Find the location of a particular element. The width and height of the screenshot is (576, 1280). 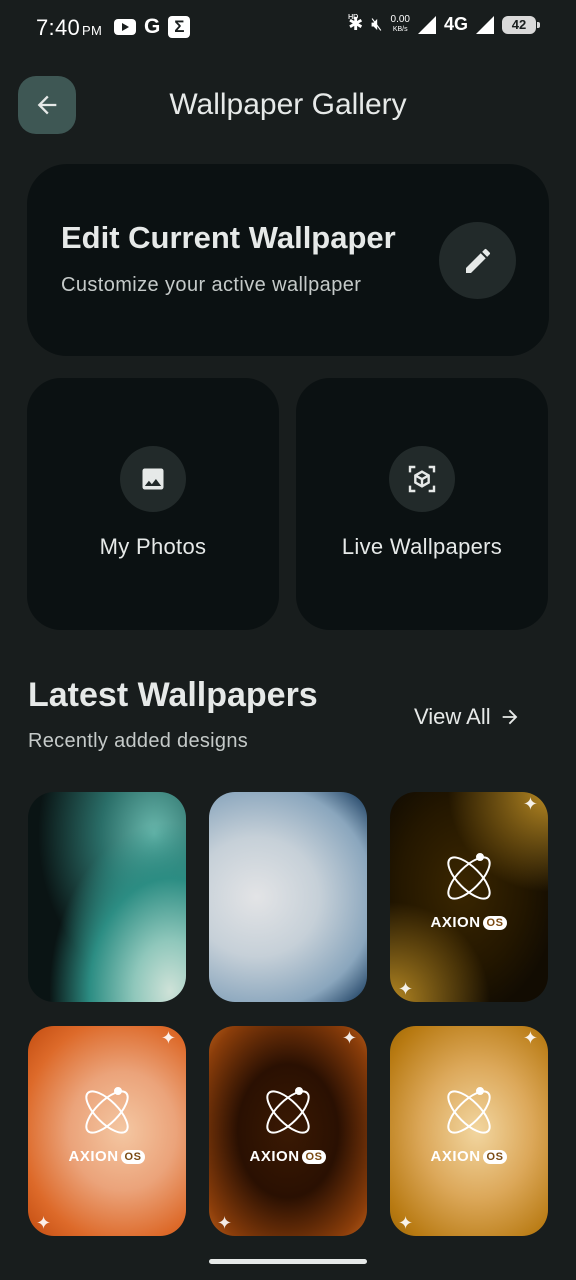

network-speed: 0.00 KB/s is located at coordinates (400, 23).